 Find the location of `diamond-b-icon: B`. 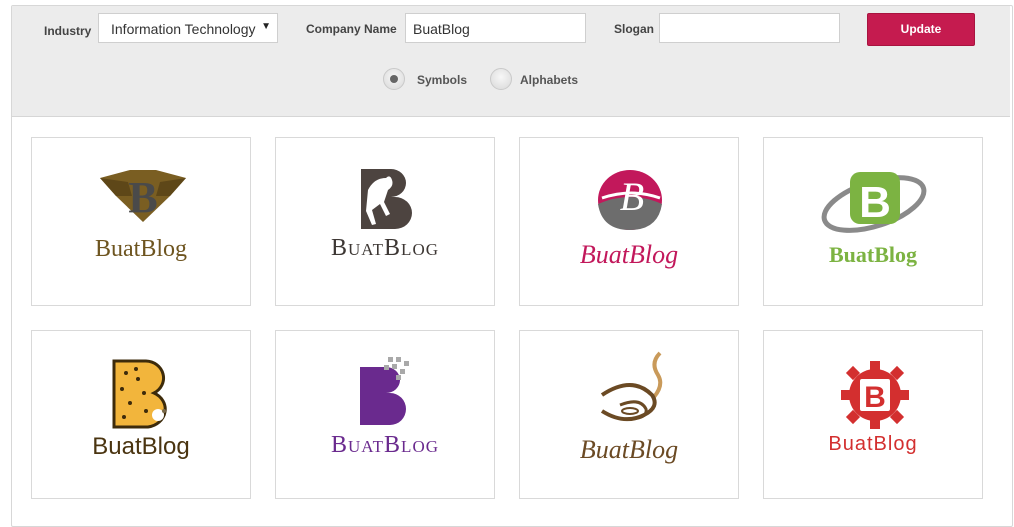

diamond-b-icon: B is located at coordinates (143, 196).